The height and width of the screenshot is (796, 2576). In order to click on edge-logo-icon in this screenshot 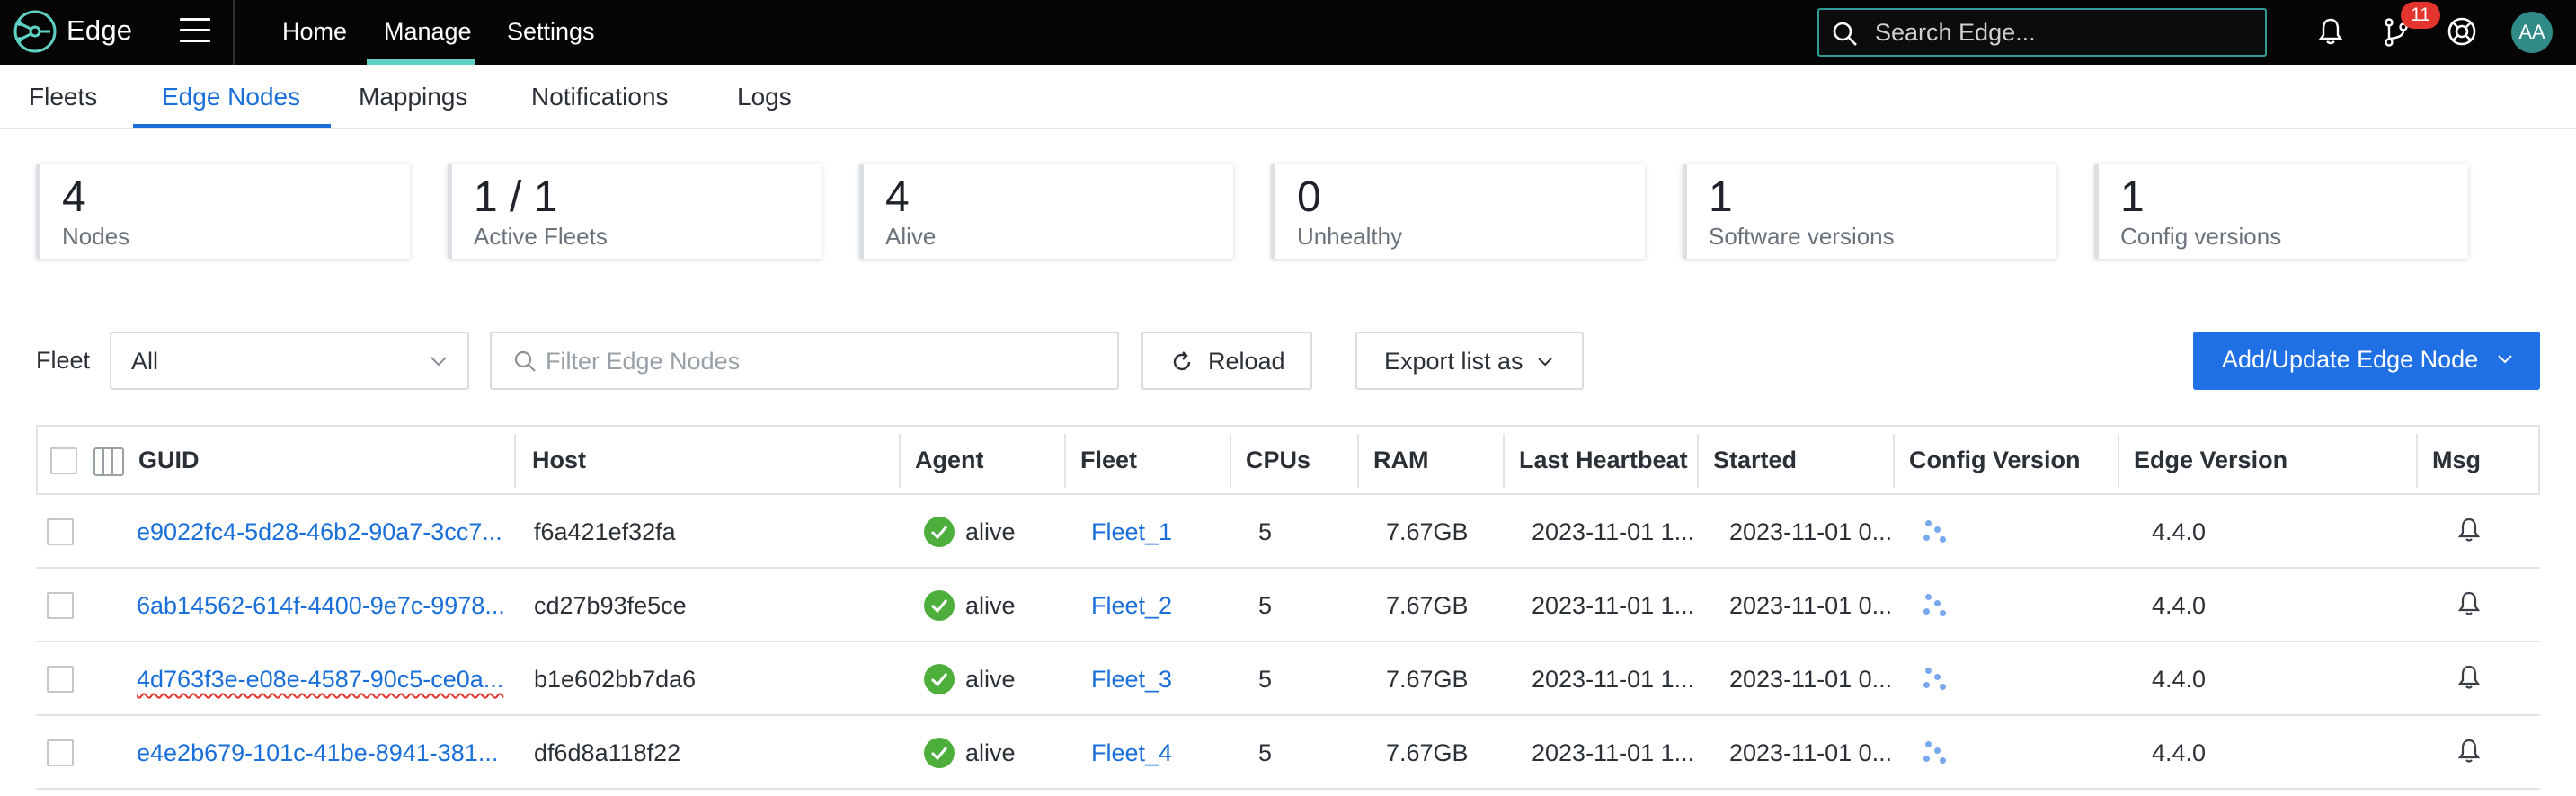, I will do `click(35, 31)`.